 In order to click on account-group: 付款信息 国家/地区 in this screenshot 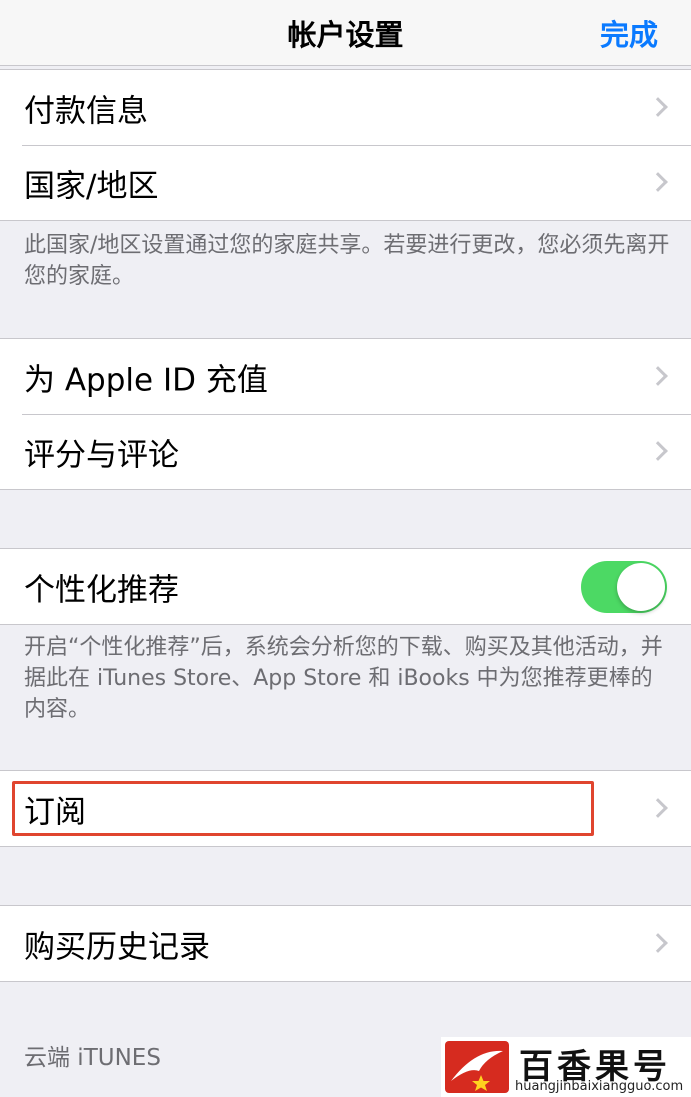, I will do `click(345, 145)`.